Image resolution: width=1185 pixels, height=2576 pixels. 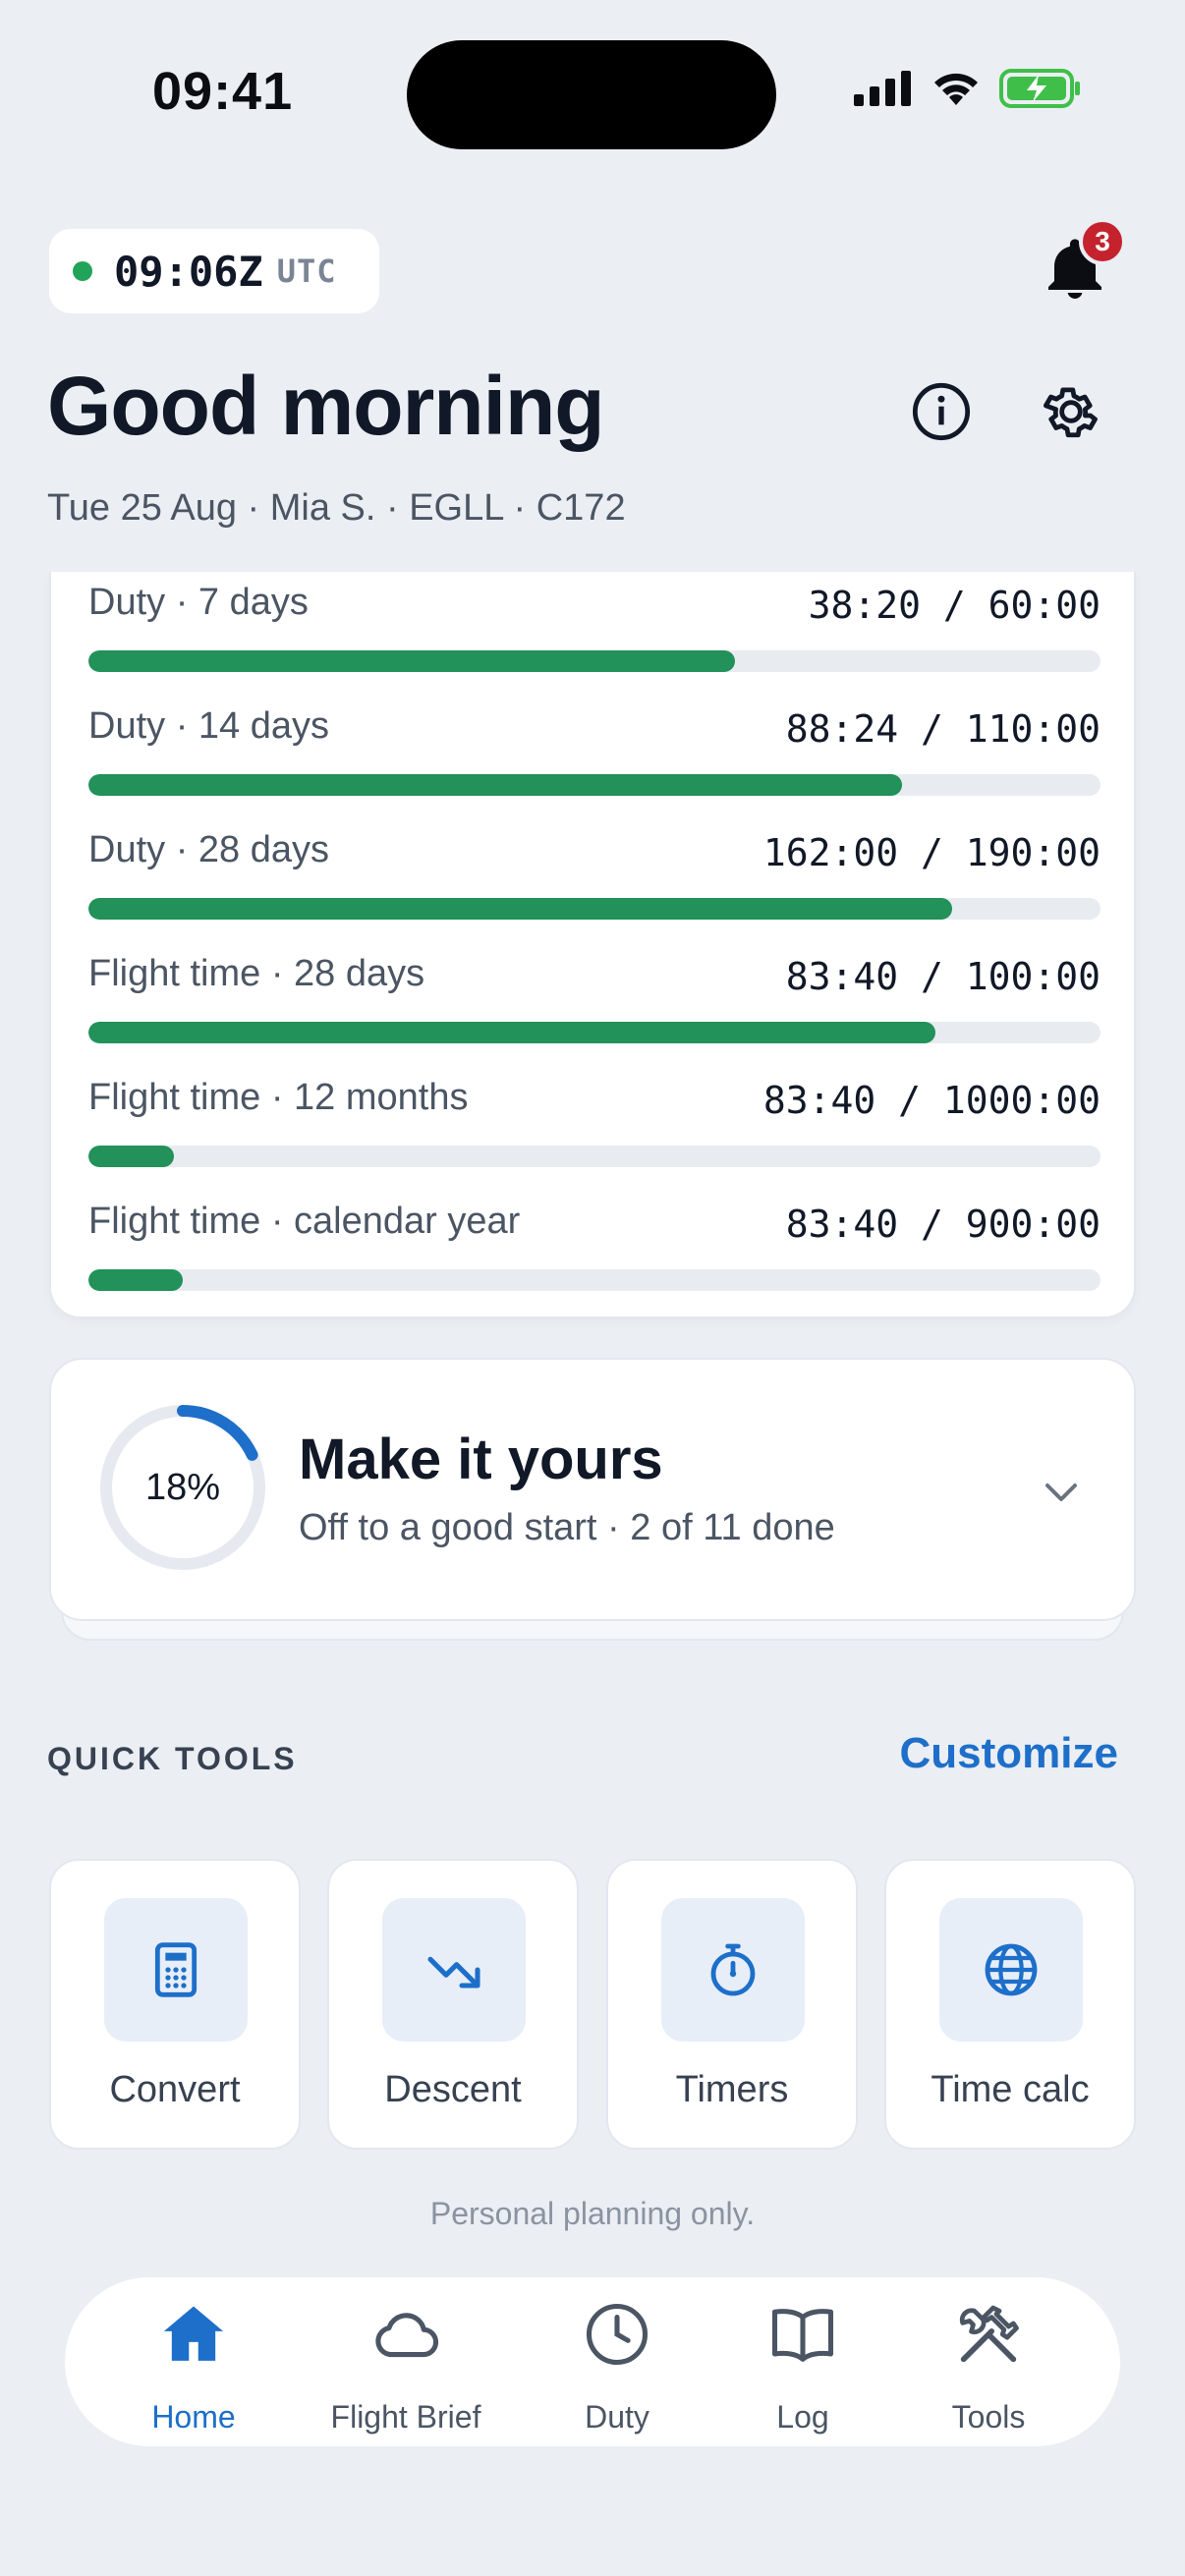 What do you see at coordinates (989, 2366) in the screenshot?
I see `tab-tools: Tools` at bounding box center [989, 2366].